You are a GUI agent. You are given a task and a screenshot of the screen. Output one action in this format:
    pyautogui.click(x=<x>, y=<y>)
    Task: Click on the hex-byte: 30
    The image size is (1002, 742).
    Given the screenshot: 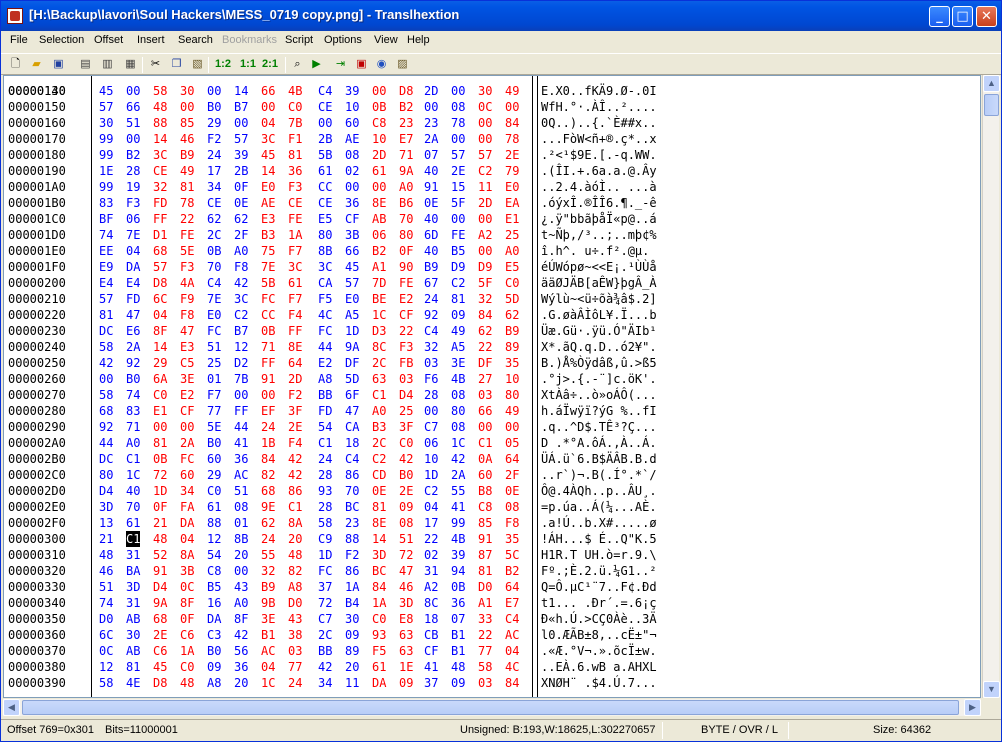 What is the action you would take?
    pyautogui.click(x=485, y=91)
    